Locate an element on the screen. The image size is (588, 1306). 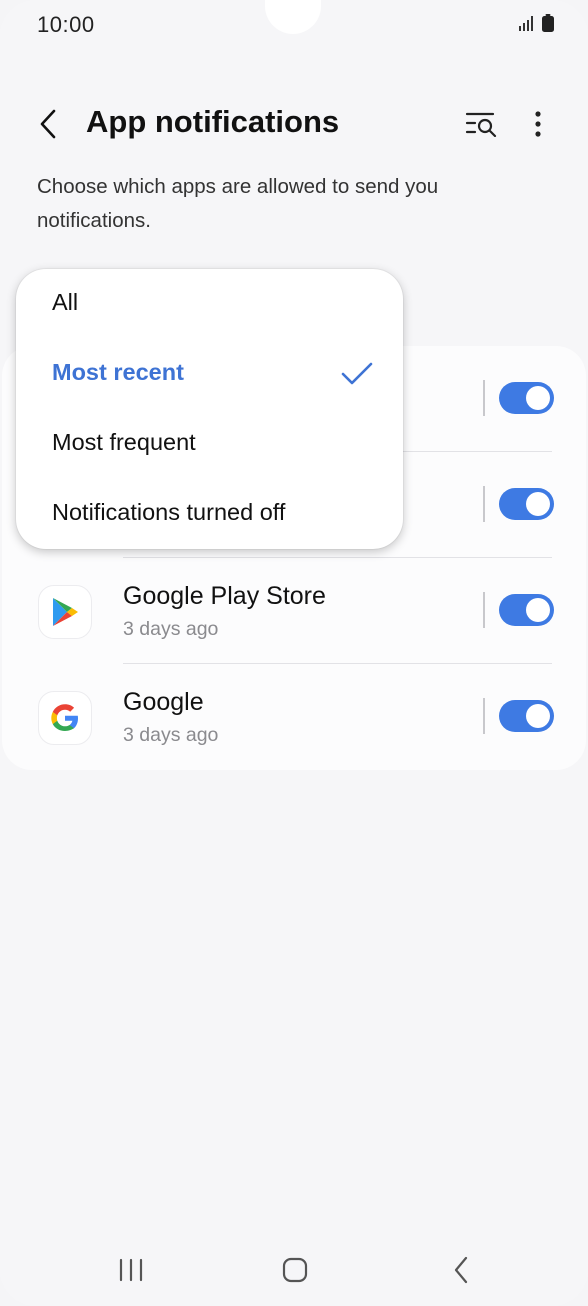
google-icon is located at coordinates (65, 718).